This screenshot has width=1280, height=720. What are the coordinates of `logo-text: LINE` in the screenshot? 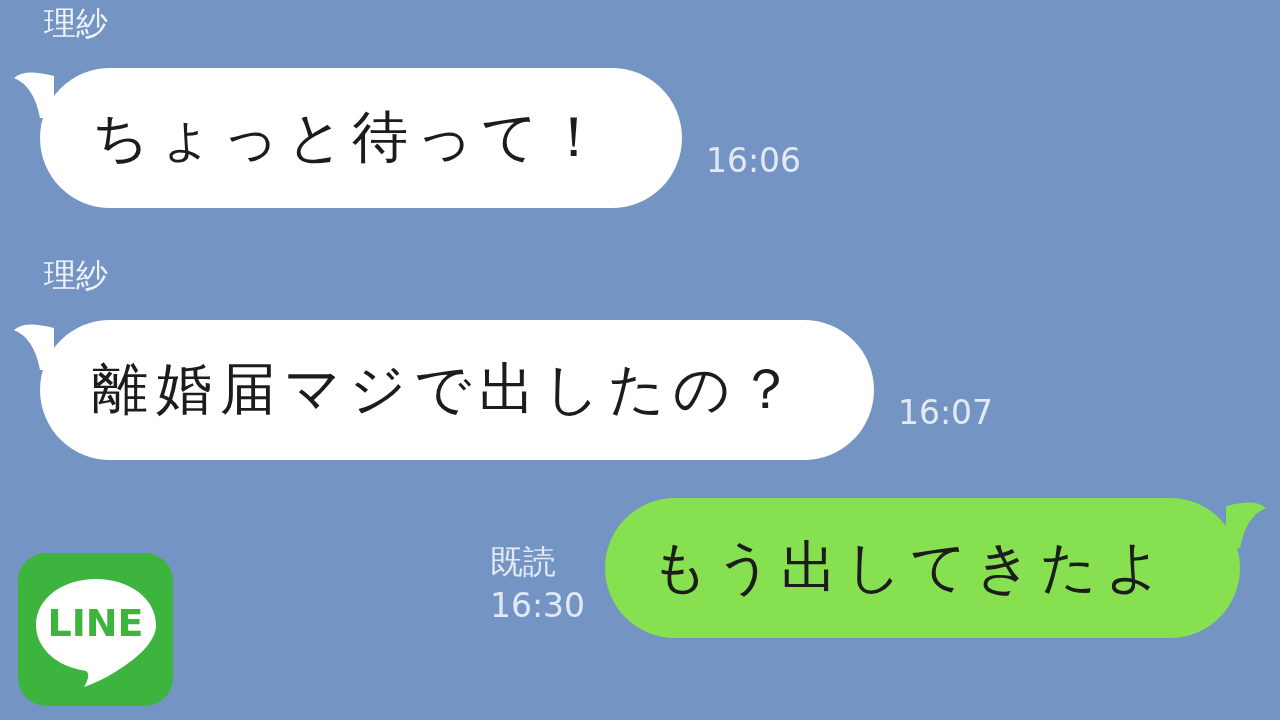 It's located at (95, 623).